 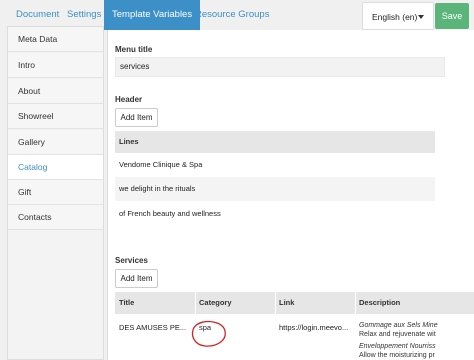 I want to click on service-description-line: Relax and rejuvenate wit, so click(x=397, y=334).